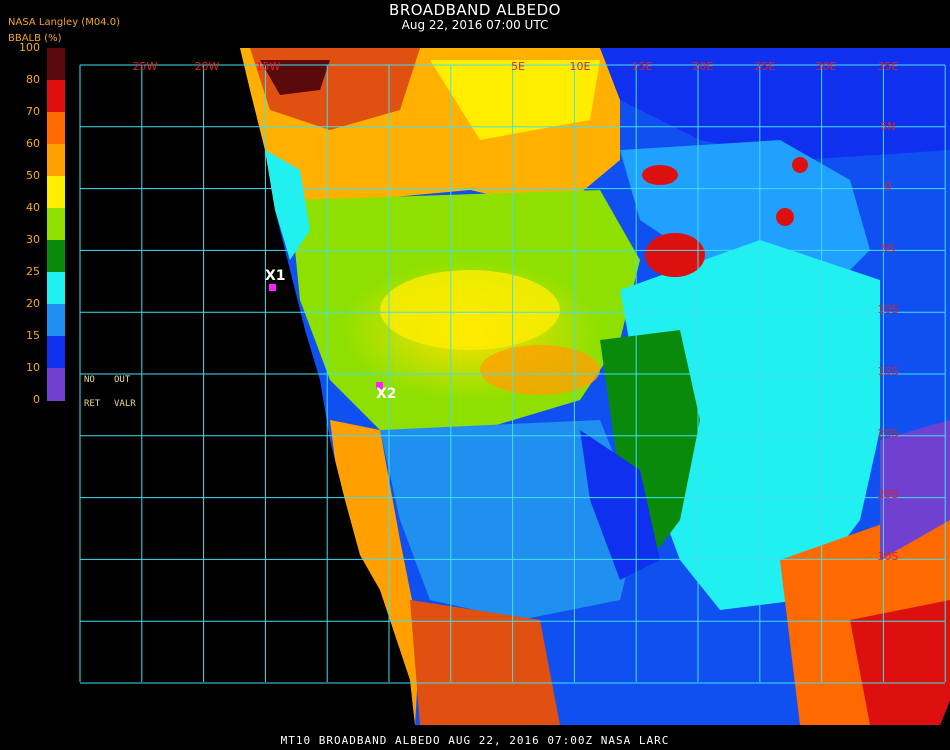  I want to click on longitude-label: 25W, so click(145, 66).